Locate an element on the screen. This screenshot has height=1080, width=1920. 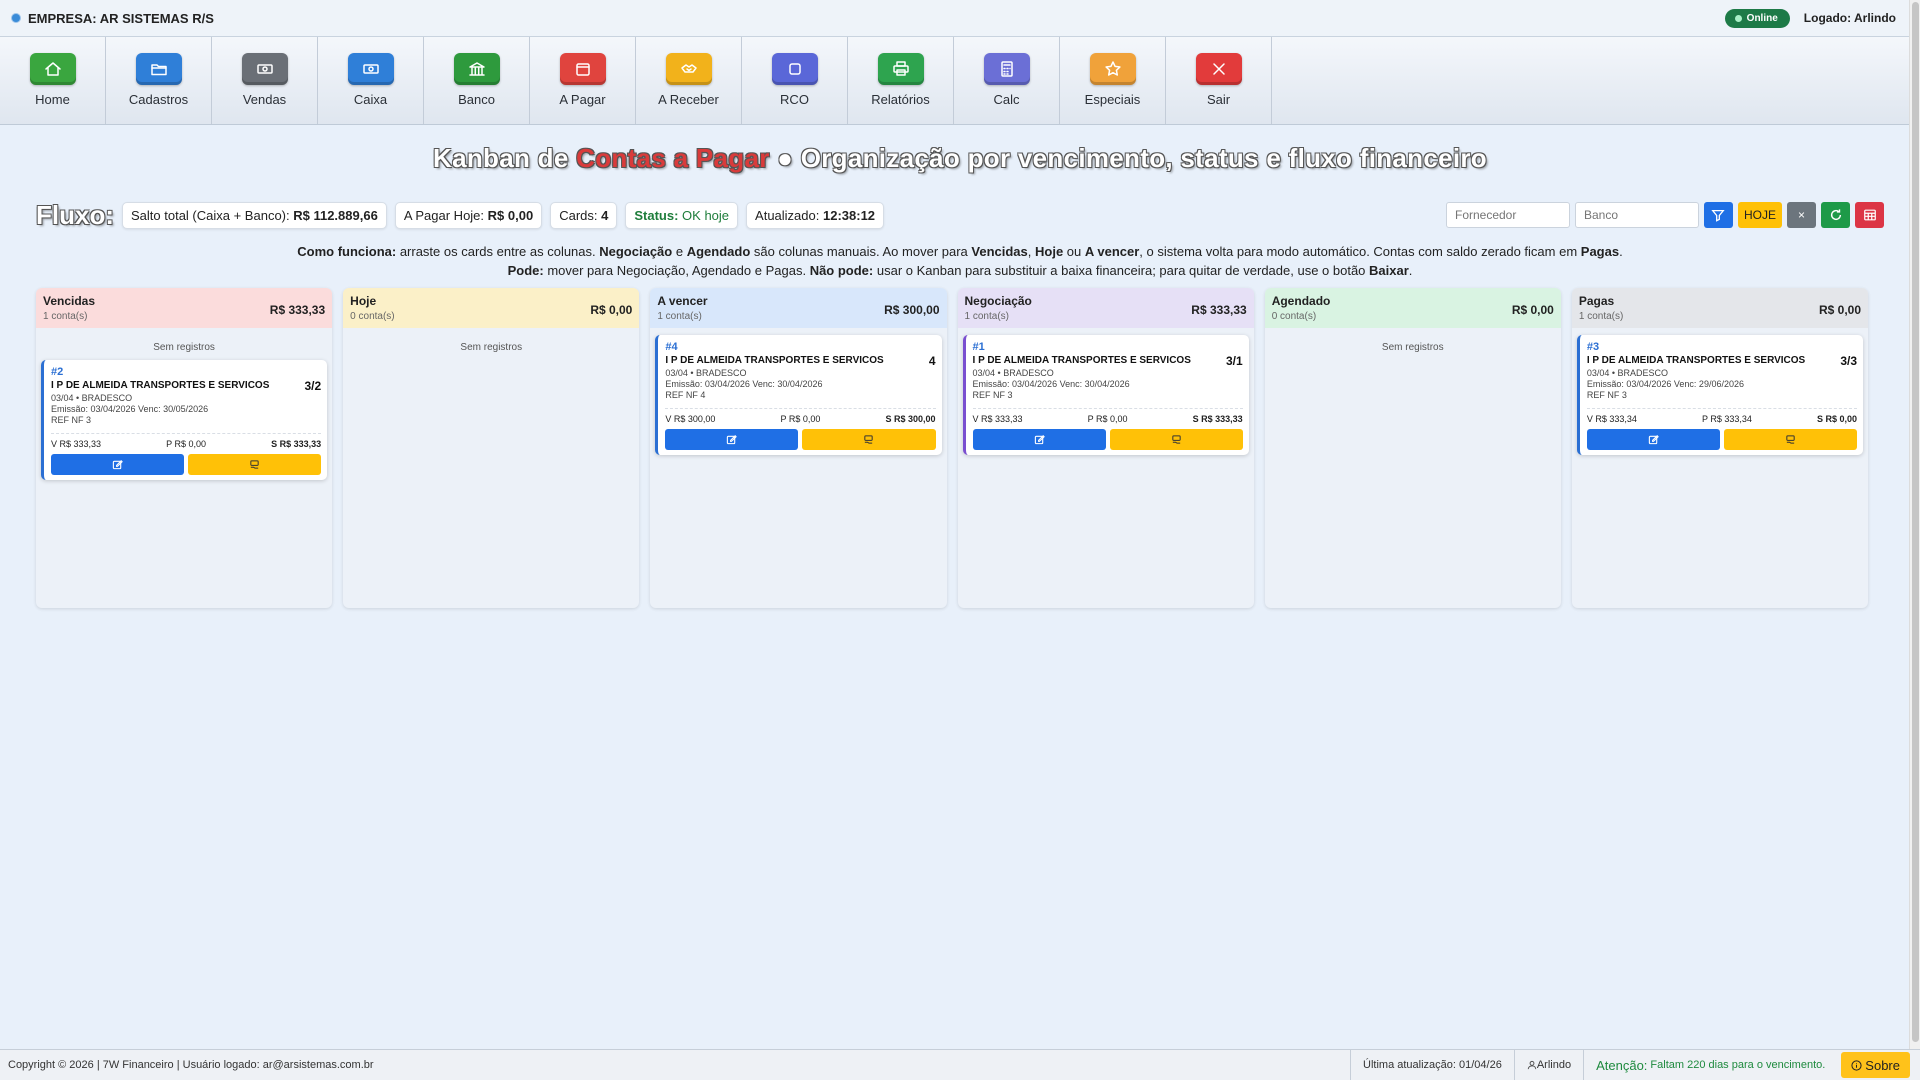
toolbar-vendas-button: Vendas is located at coordinates (265, 80).